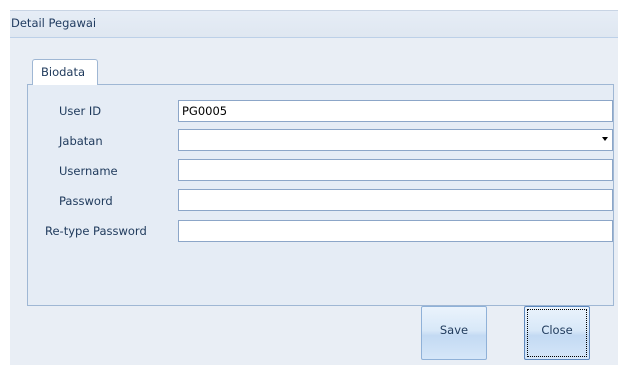 The width and height of the screenshot is (621, 367). Describe the element at coordinates (454, 333) in the screenshot. I see `save-button: Save` at that location.